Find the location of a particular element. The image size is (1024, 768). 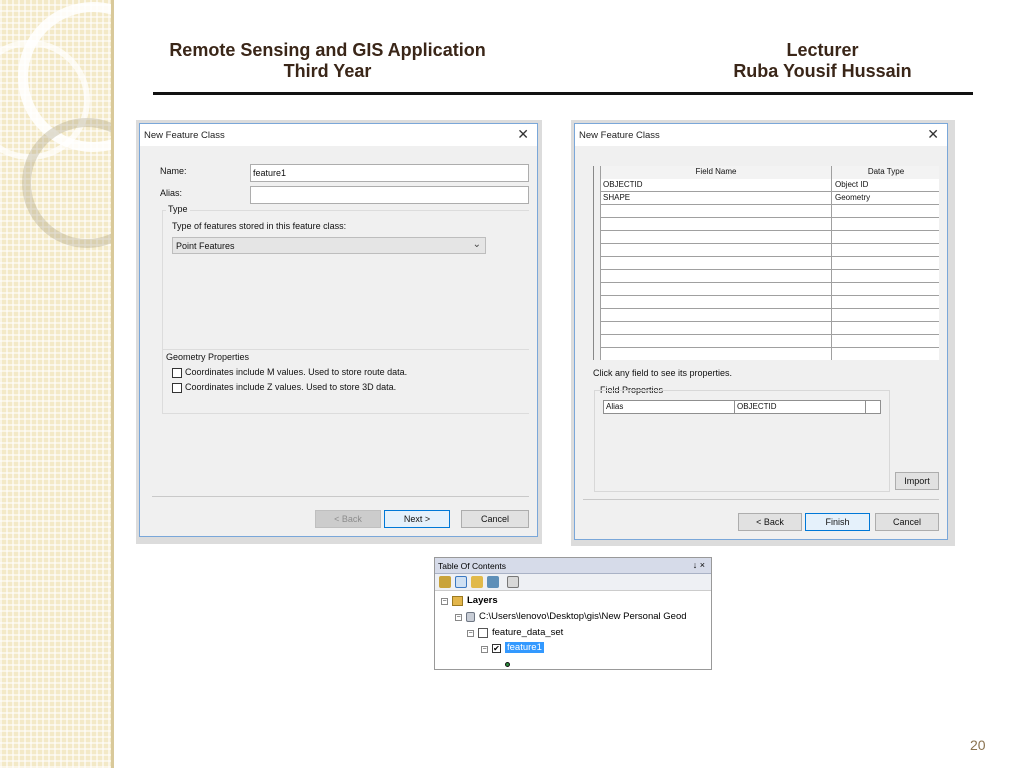

list-by-source-icon is located at coordinates (461, 582).